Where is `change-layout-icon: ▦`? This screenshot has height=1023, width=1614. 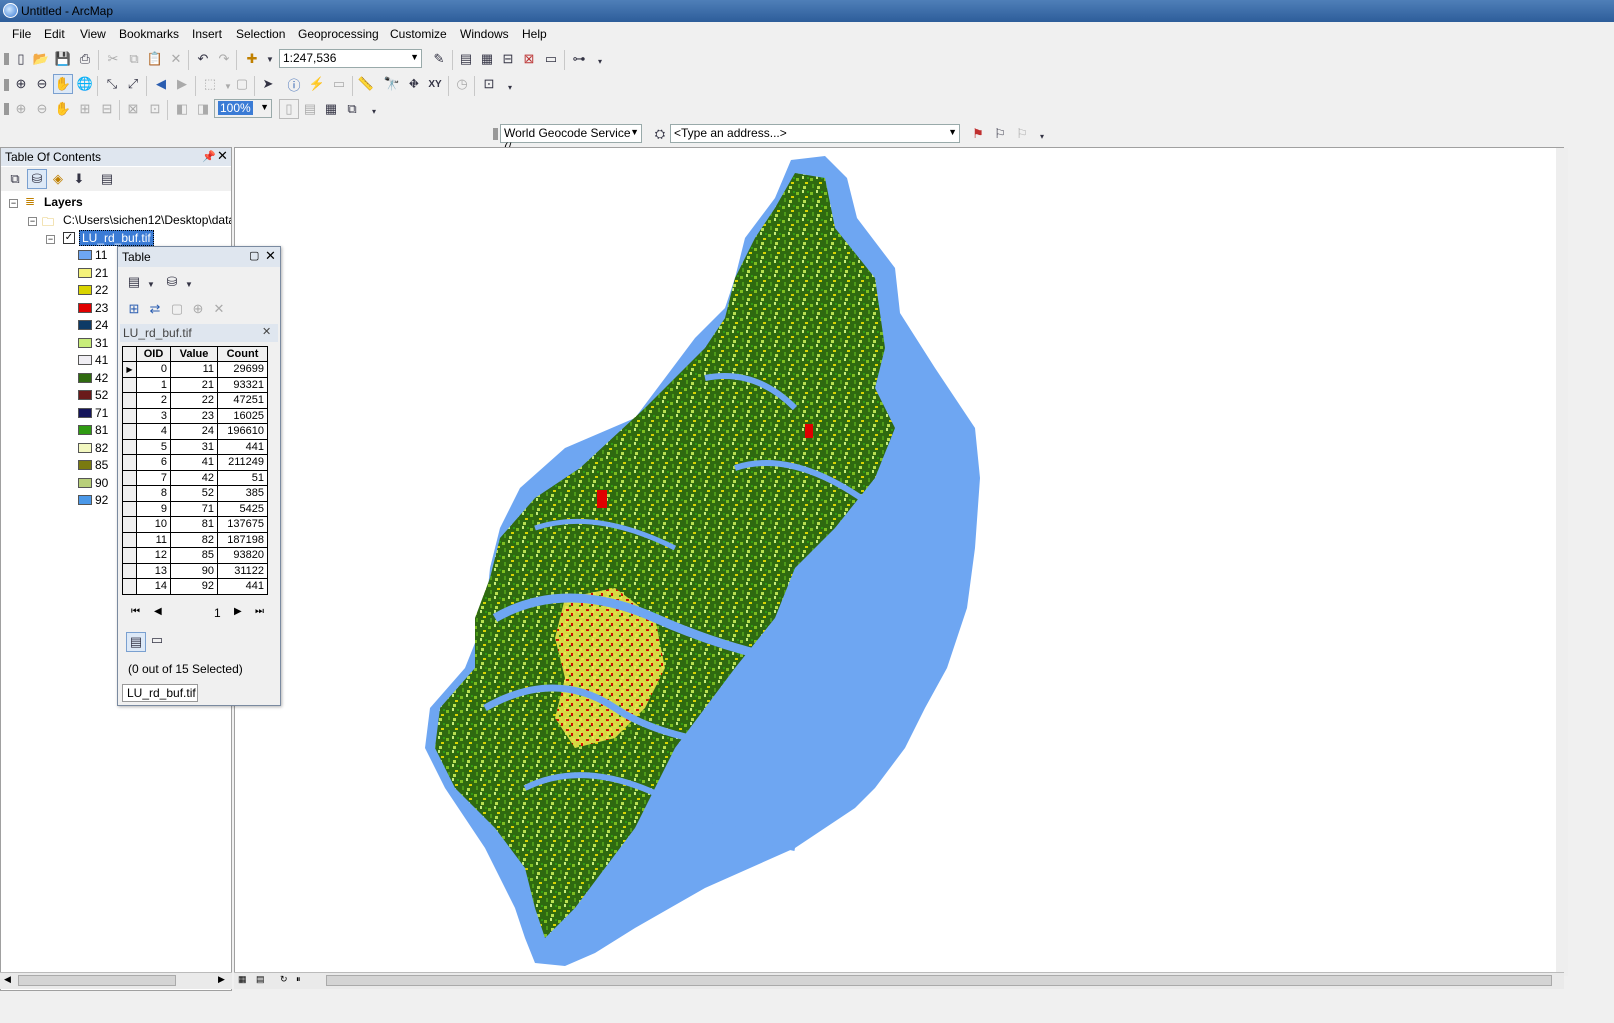
change-layout-icon: ▦ is located at coordinates (331, 109).